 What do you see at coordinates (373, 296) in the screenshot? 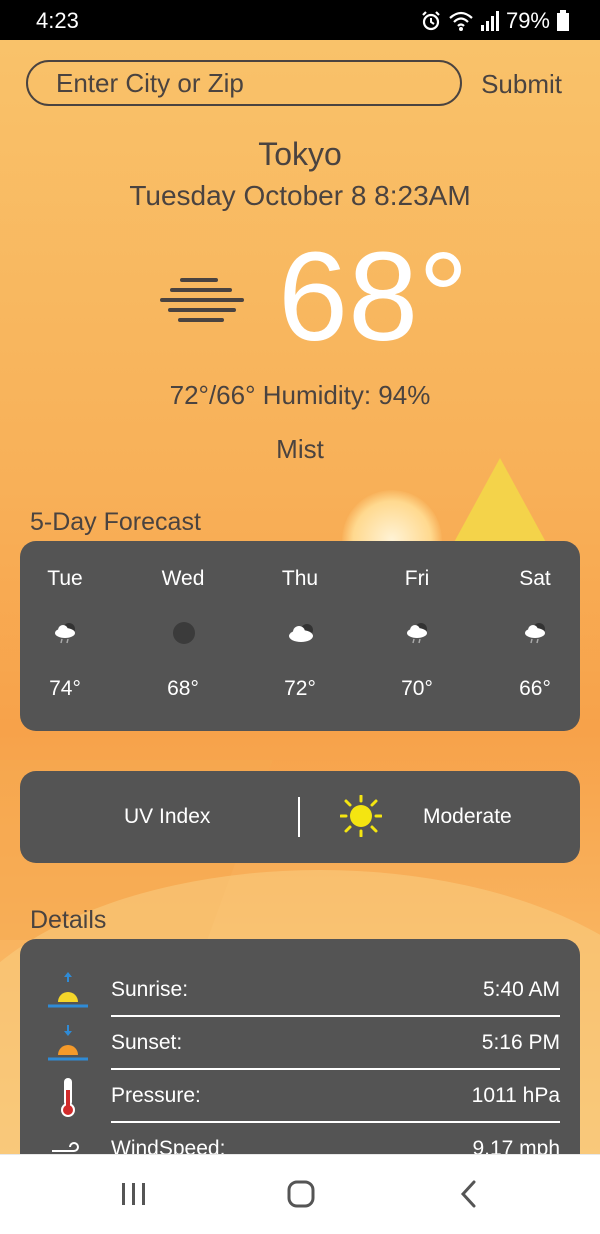
I see `current-temperature: 68°` at bounding box center [373, 296].